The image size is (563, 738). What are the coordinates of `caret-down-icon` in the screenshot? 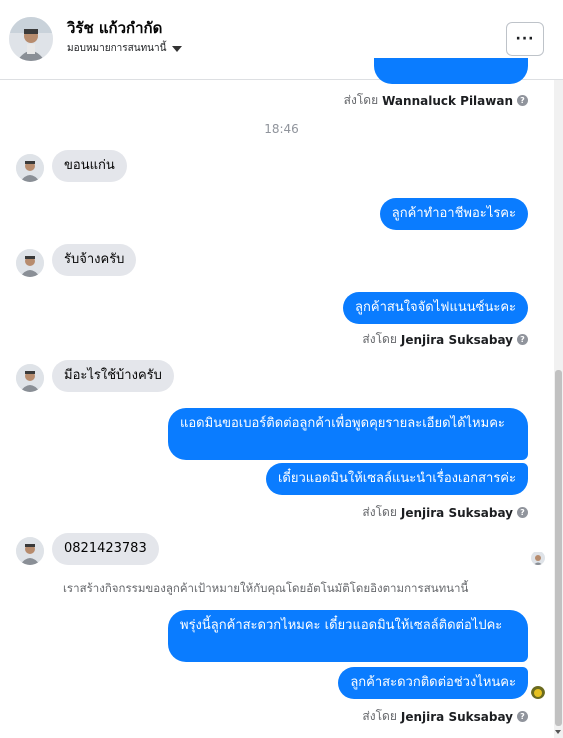 It's located at (177, 48).